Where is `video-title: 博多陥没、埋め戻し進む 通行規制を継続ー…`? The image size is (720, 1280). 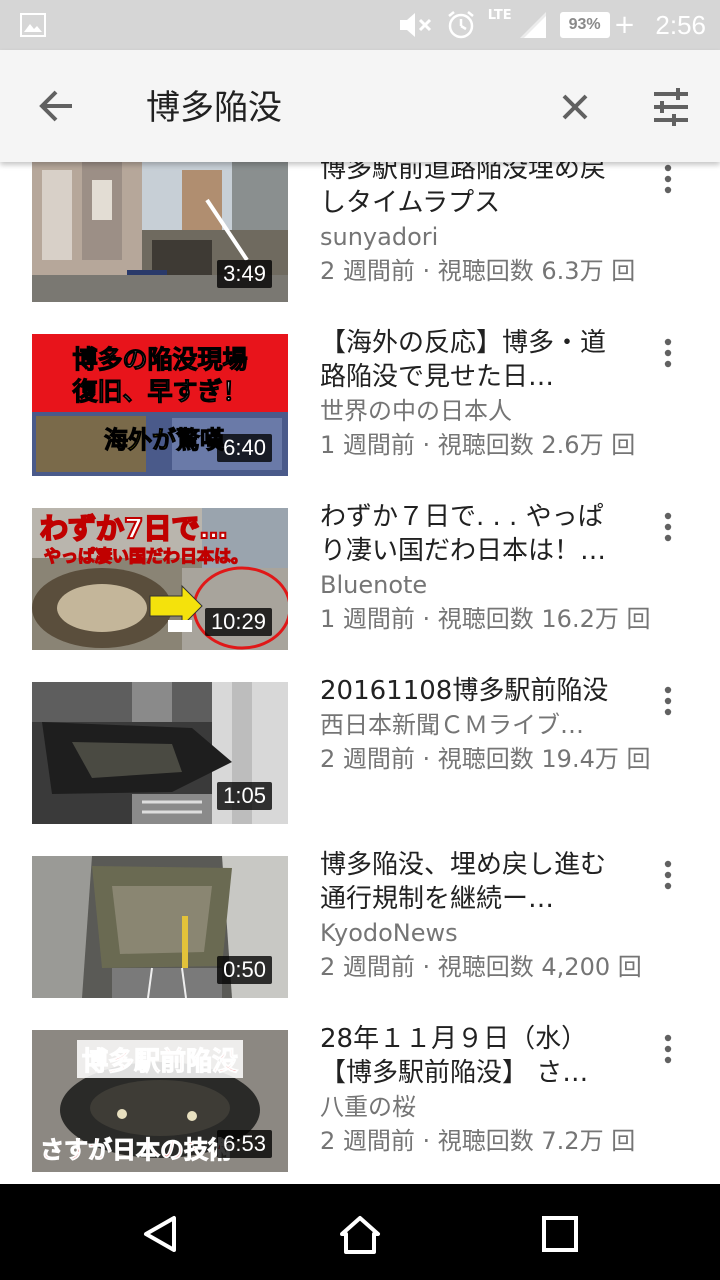
video-title: 博多陥没、埋め戻し進む 通行規制を継続ー… is located at coordinates (470, 882).